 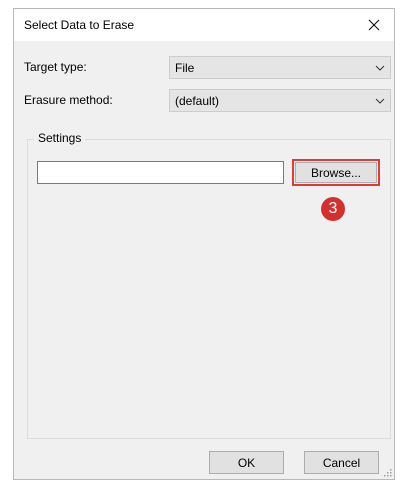 I want to click on close-icon, so click(x=374, y=25).